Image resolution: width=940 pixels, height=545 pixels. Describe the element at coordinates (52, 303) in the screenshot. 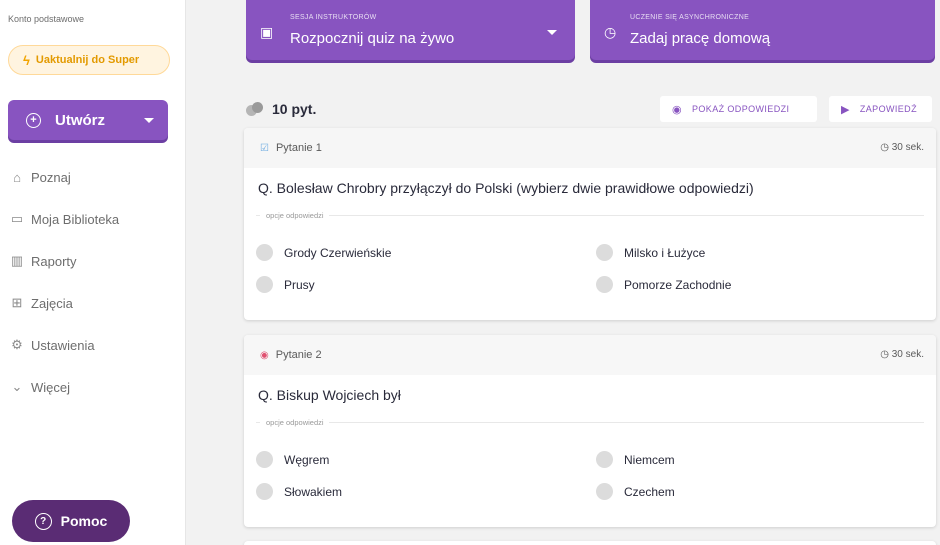

I see `sidebar-item-label: Zajęcia` at that location.